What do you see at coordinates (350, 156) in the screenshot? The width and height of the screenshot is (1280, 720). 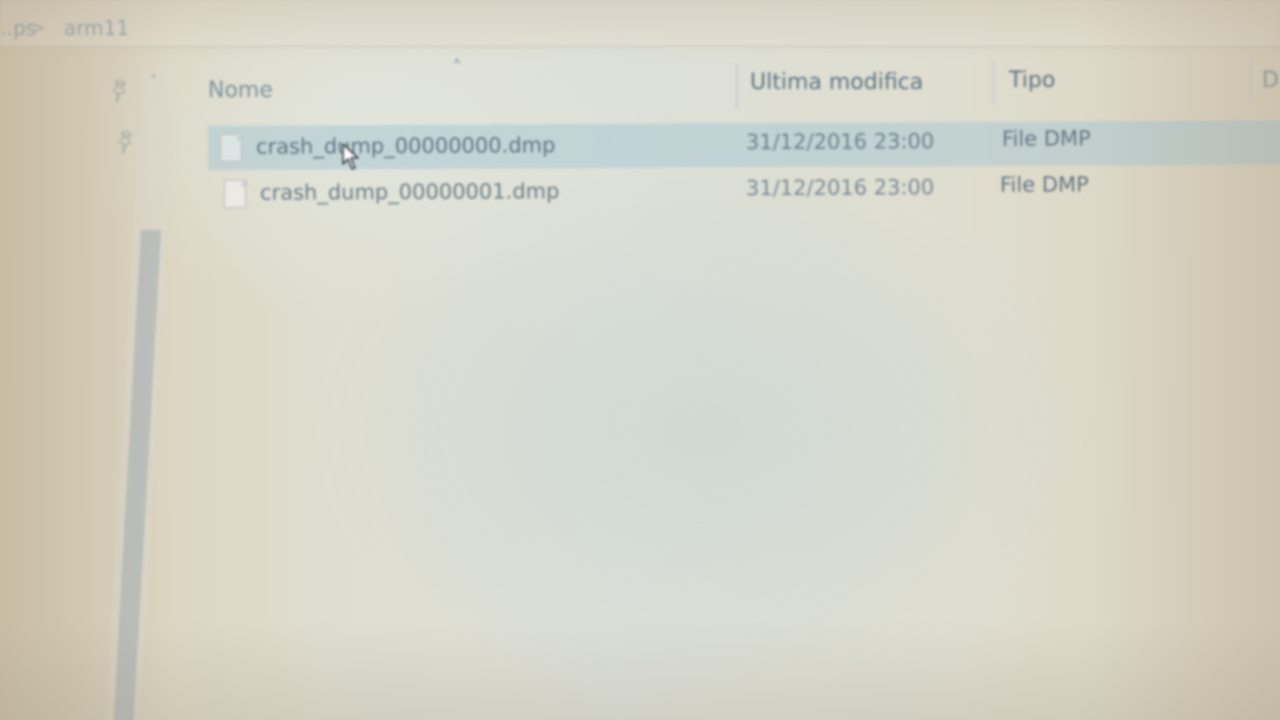 I see `mouse-cursor-icon` at bounding box center [350, 156].